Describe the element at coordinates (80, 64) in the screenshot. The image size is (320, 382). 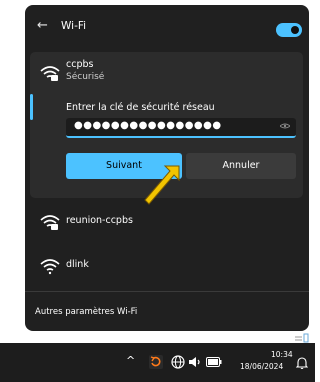
I see `network-name: ccpbs` at that location.